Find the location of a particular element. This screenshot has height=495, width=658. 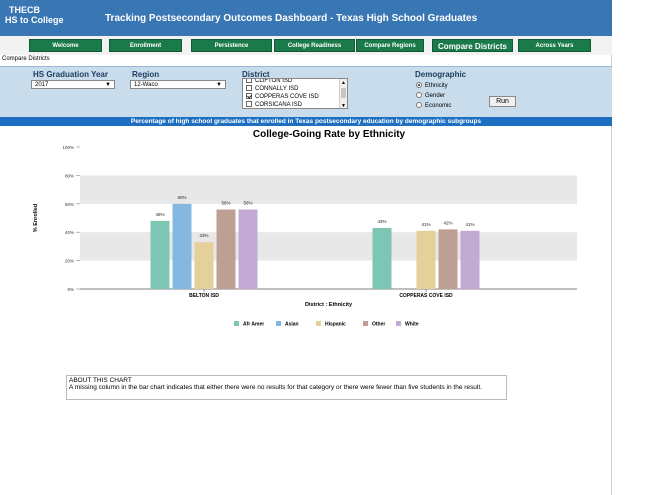

data-label: 48% is located at coordinates (159, 214).